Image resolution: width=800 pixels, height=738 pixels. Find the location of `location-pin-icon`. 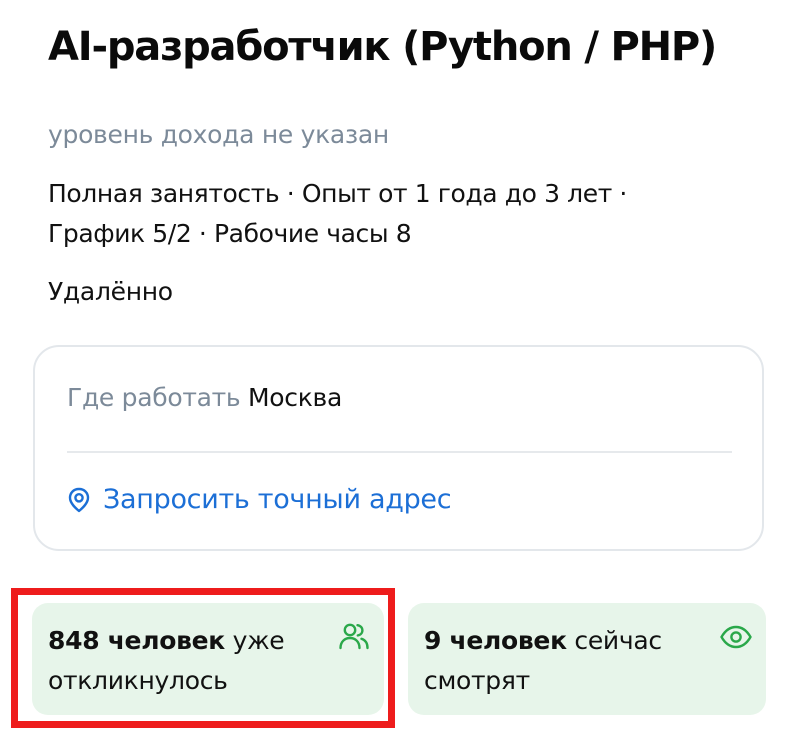

location-pin-icon is located at coordinates (79, 500).